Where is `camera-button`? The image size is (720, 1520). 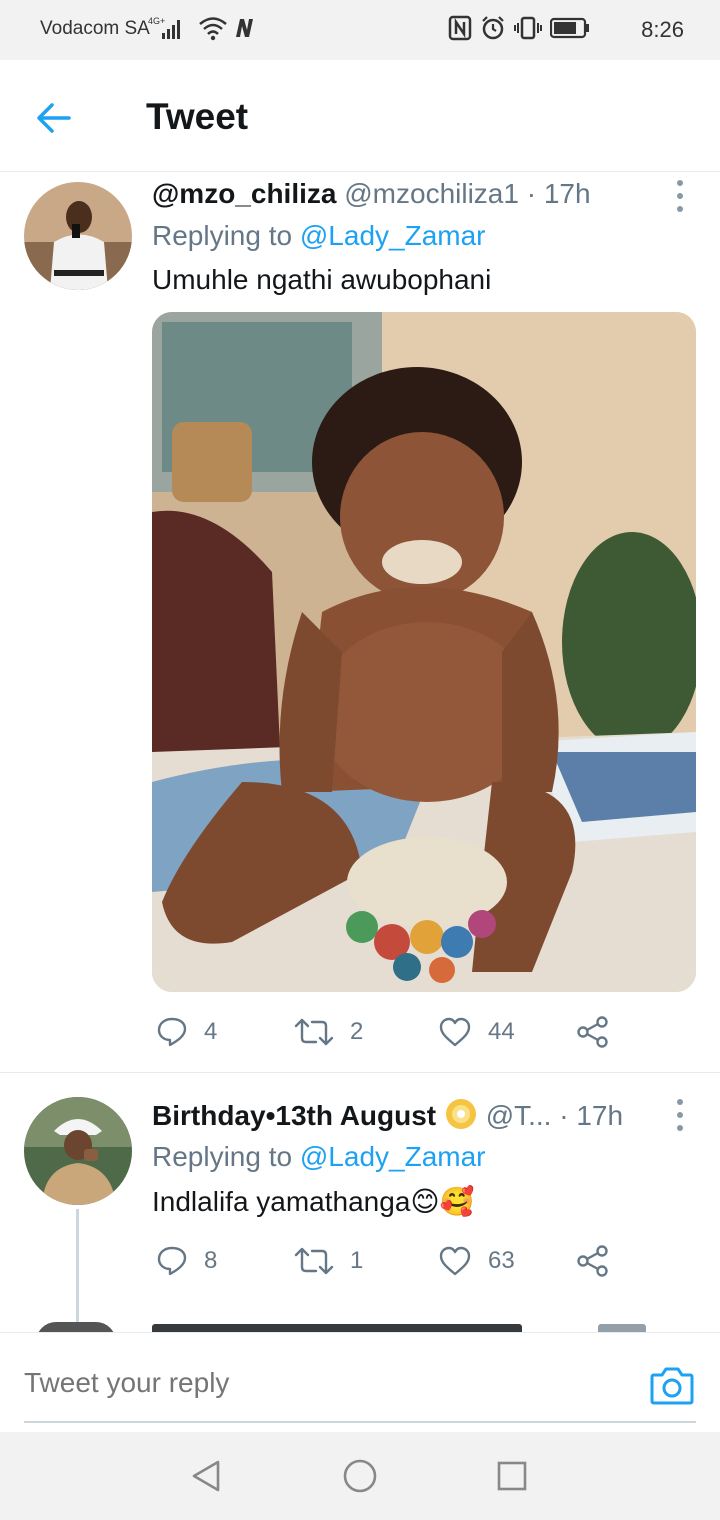
camera-button is located at coordinates (672, 1385).